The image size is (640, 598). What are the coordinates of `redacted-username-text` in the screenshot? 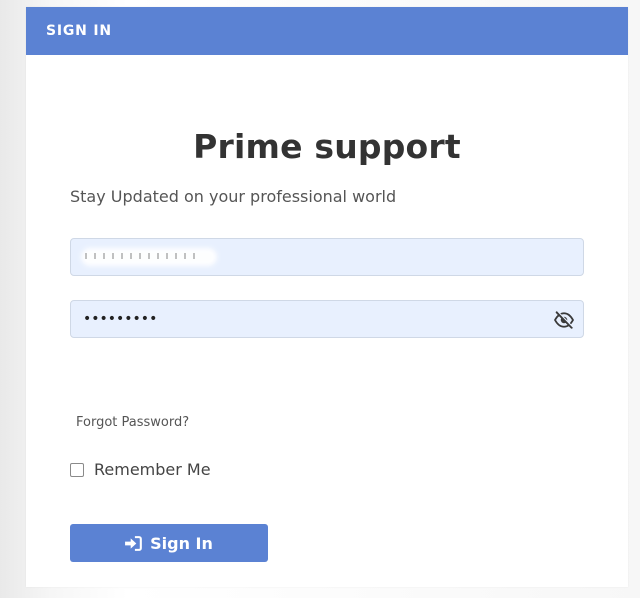 It's located at (140, 256).